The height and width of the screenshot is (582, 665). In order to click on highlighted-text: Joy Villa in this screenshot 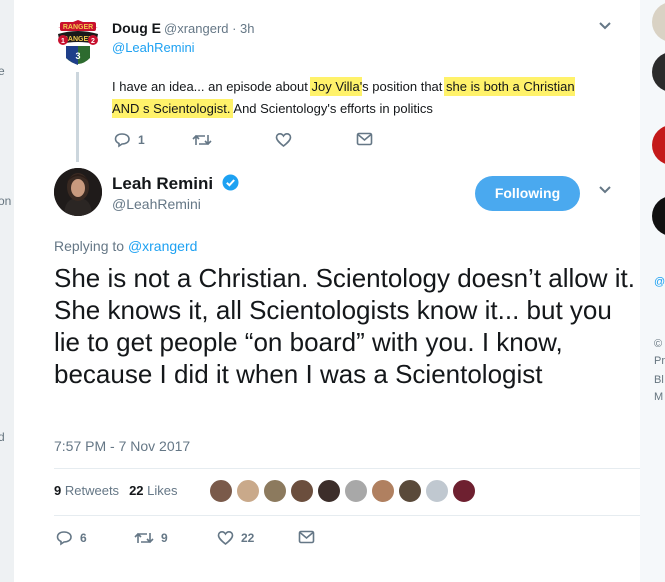, I will do `click(335, 86)`.